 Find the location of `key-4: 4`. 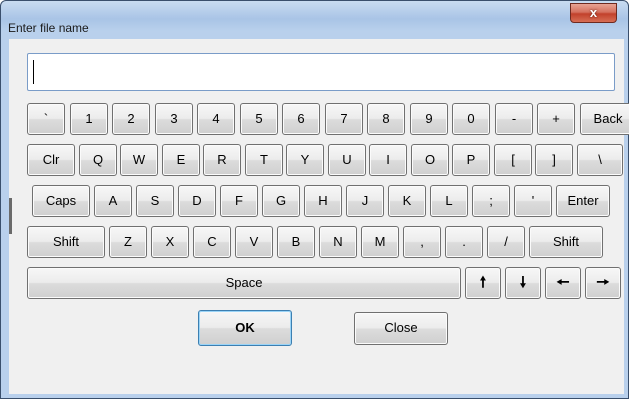

key-4: 4 is located at coordinates (216, 119).